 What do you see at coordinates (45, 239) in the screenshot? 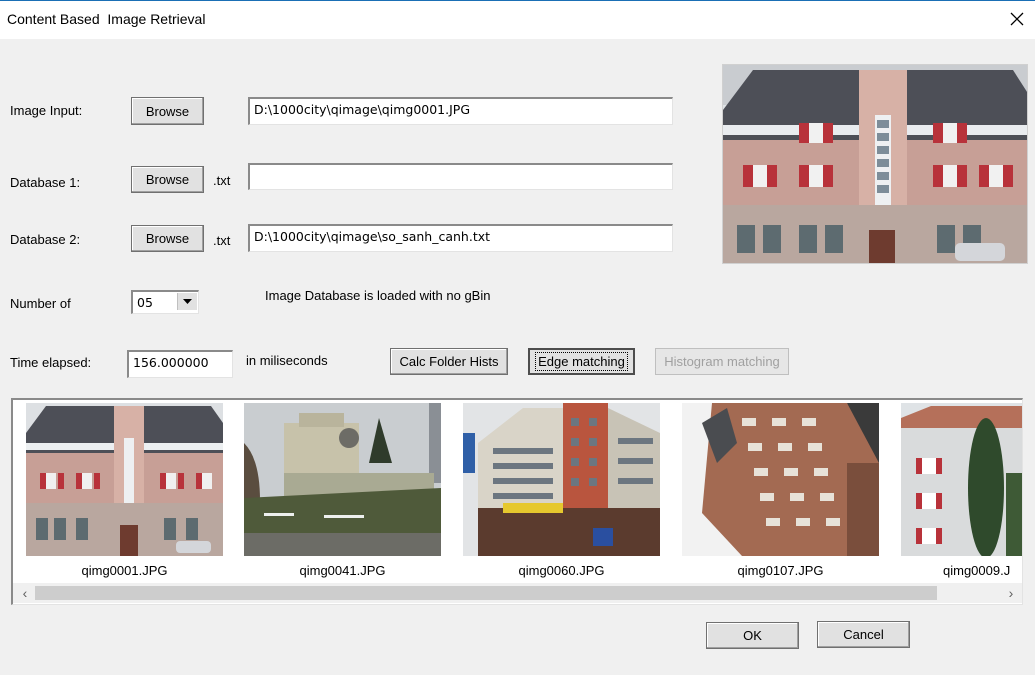
I see `database2-label: Database 2:` at bounding box center [45, 239].